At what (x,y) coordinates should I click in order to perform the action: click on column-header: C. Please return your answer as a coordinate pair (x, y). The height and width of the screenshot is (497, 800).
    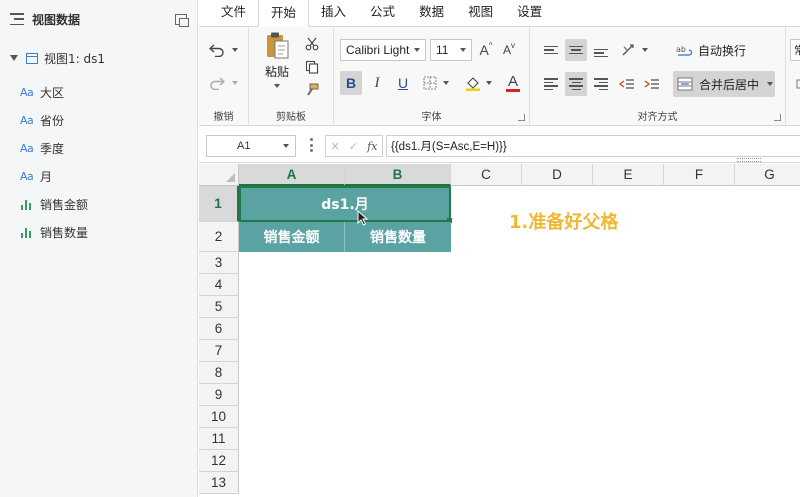
    Looking at the image, I should click on (486, 175).